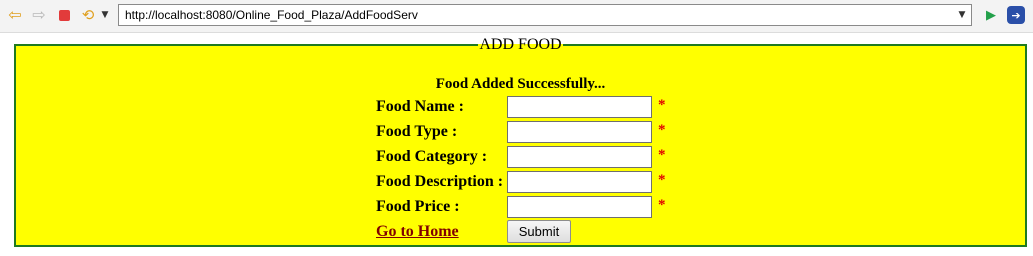 Image resolution: width=1033 pixels, height=256 pixels. What do you see at coordinates (15, 15) in the screenshot?
I see `back-arrow-icon: ⇦` at bounding box center [15, 15].